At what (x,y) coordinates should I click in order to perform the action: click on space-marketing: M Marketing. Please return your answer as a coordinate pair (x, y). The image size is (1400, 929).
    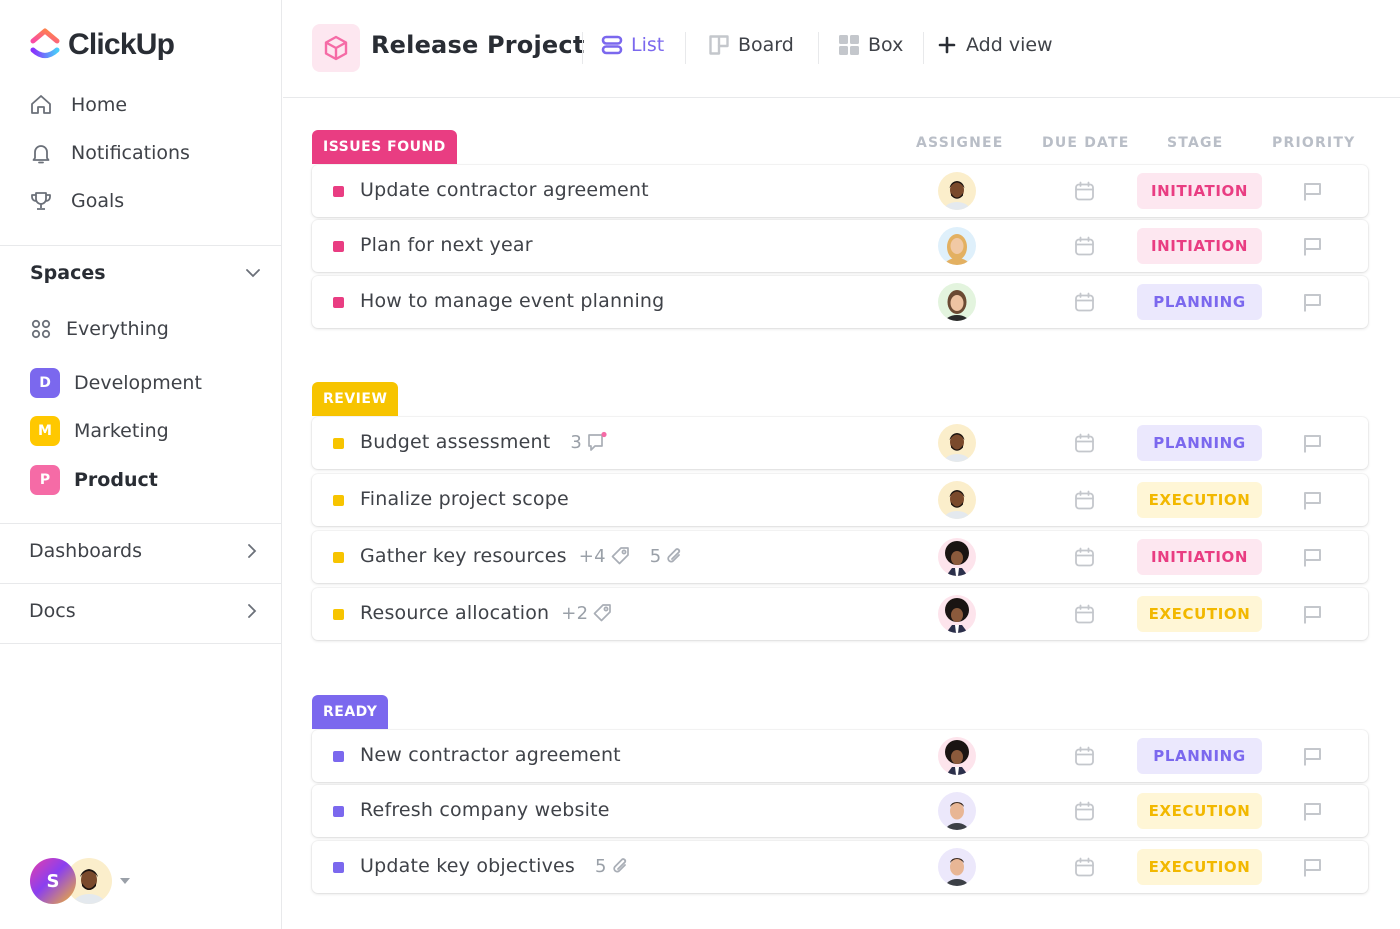
    Looking at the image, I should click on (99, 431).